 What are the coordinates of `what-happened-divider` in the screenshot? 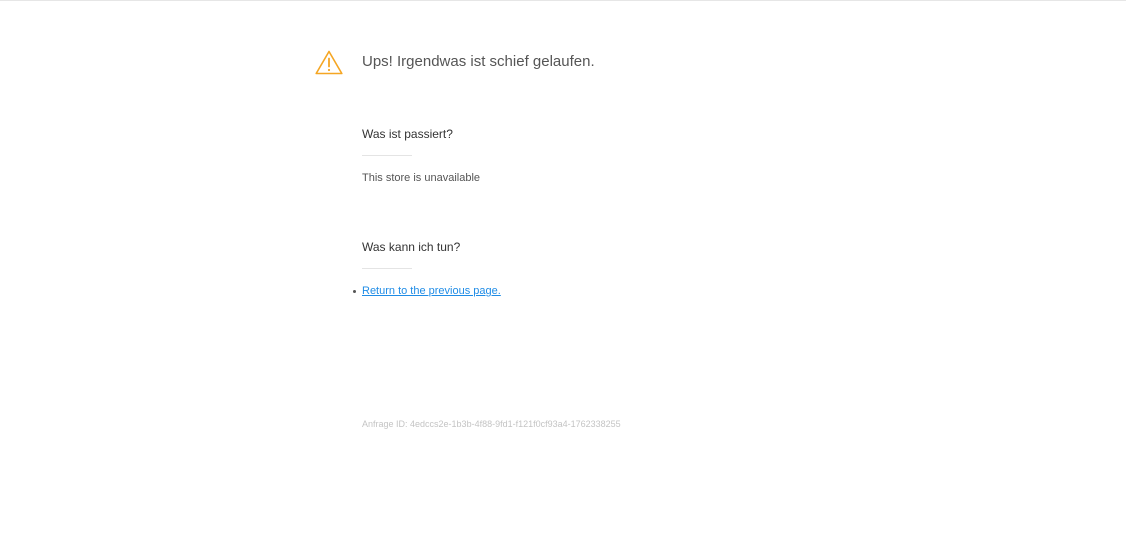 It's located at (387, 155).